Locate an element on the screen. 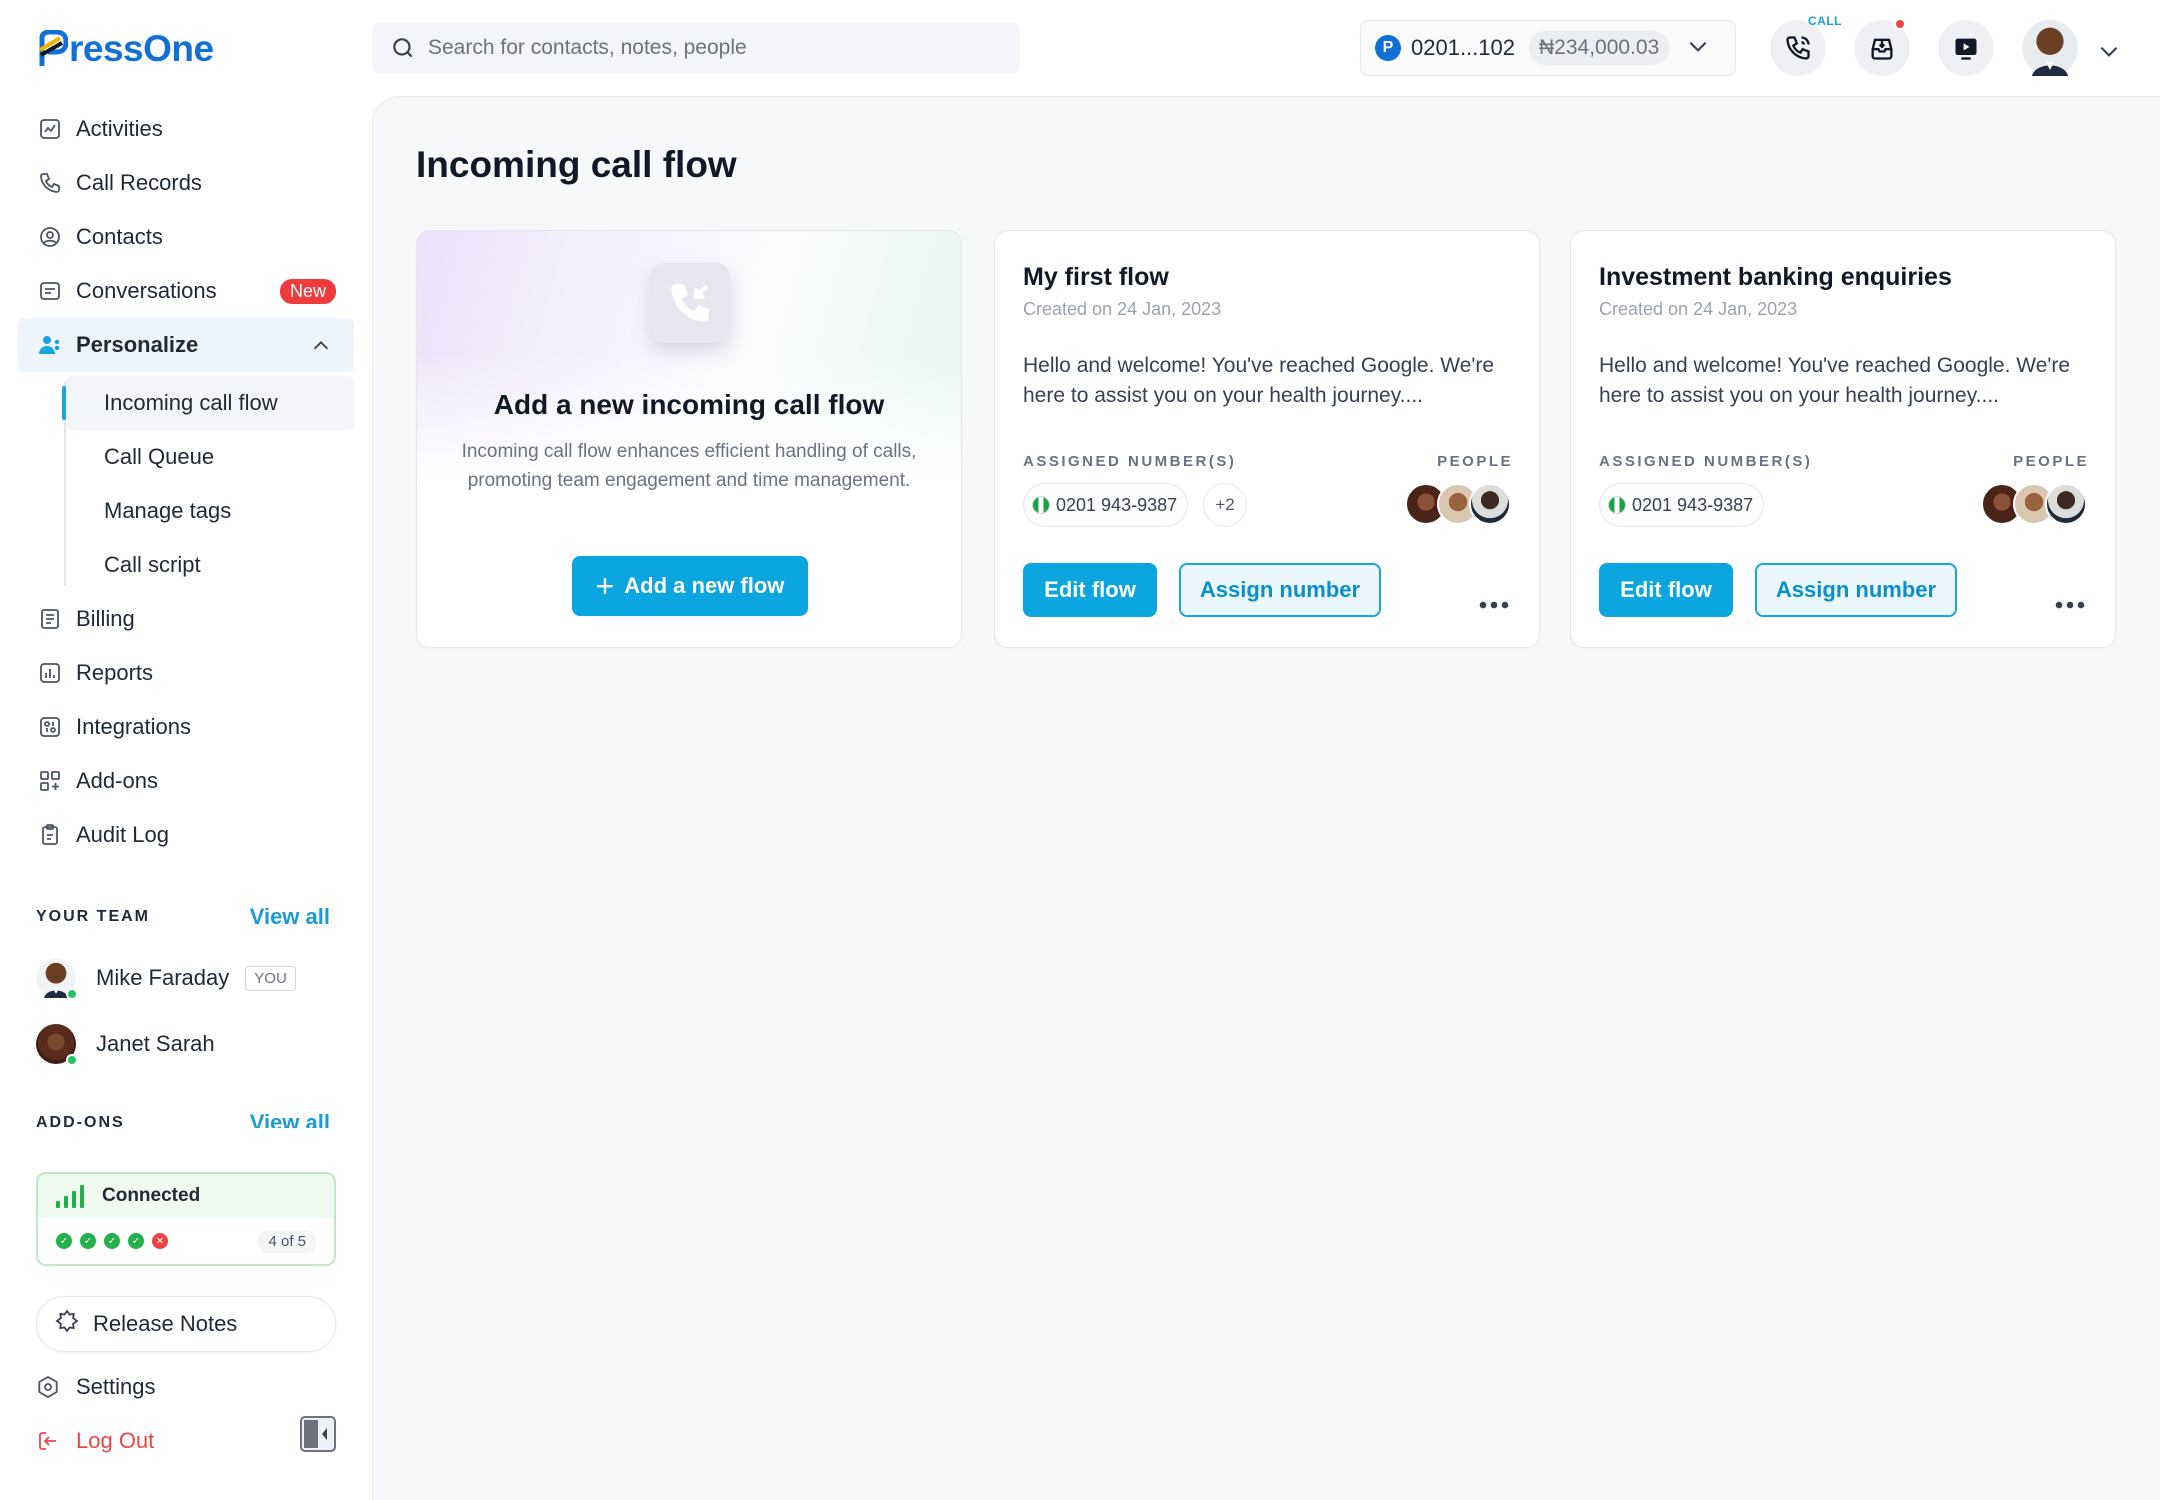 This screenshot has width=2160, height=1500. team-member-janet: Janet Sarah is located at coordinates (125, 1045).